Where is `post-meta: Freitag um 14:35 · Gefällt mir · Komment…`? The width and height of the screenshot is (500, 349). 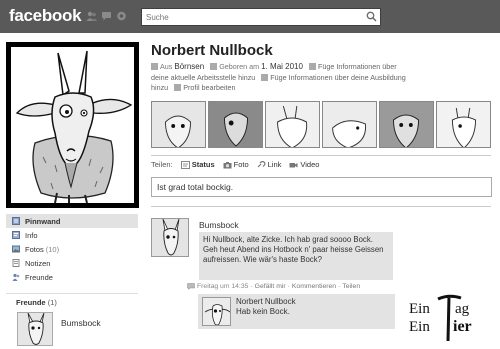
post-meta: Freitag um 14:35 · Gefällt mir · Komment… is located at coordinates (302, 287).